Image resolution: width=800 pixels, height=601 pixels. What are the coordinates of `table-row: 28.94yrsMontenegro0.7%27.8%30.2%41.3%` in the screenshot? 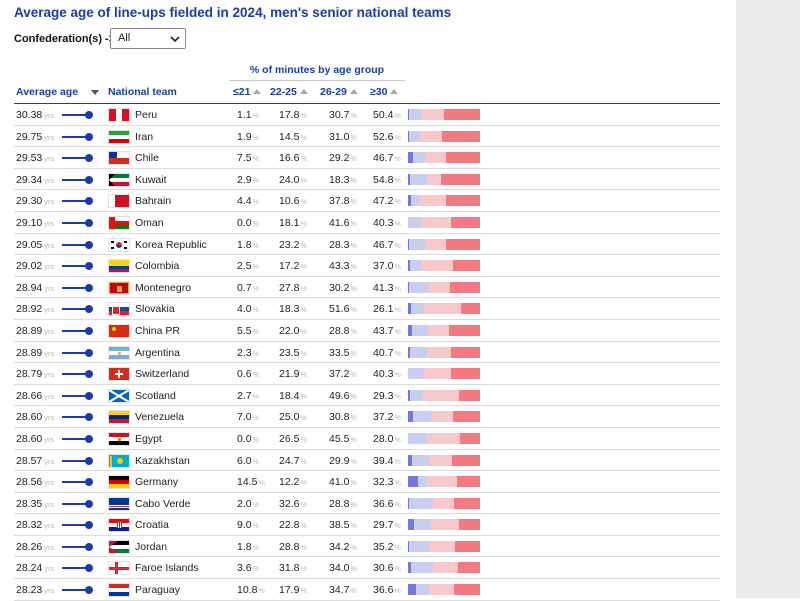 It's located at (367, 288).